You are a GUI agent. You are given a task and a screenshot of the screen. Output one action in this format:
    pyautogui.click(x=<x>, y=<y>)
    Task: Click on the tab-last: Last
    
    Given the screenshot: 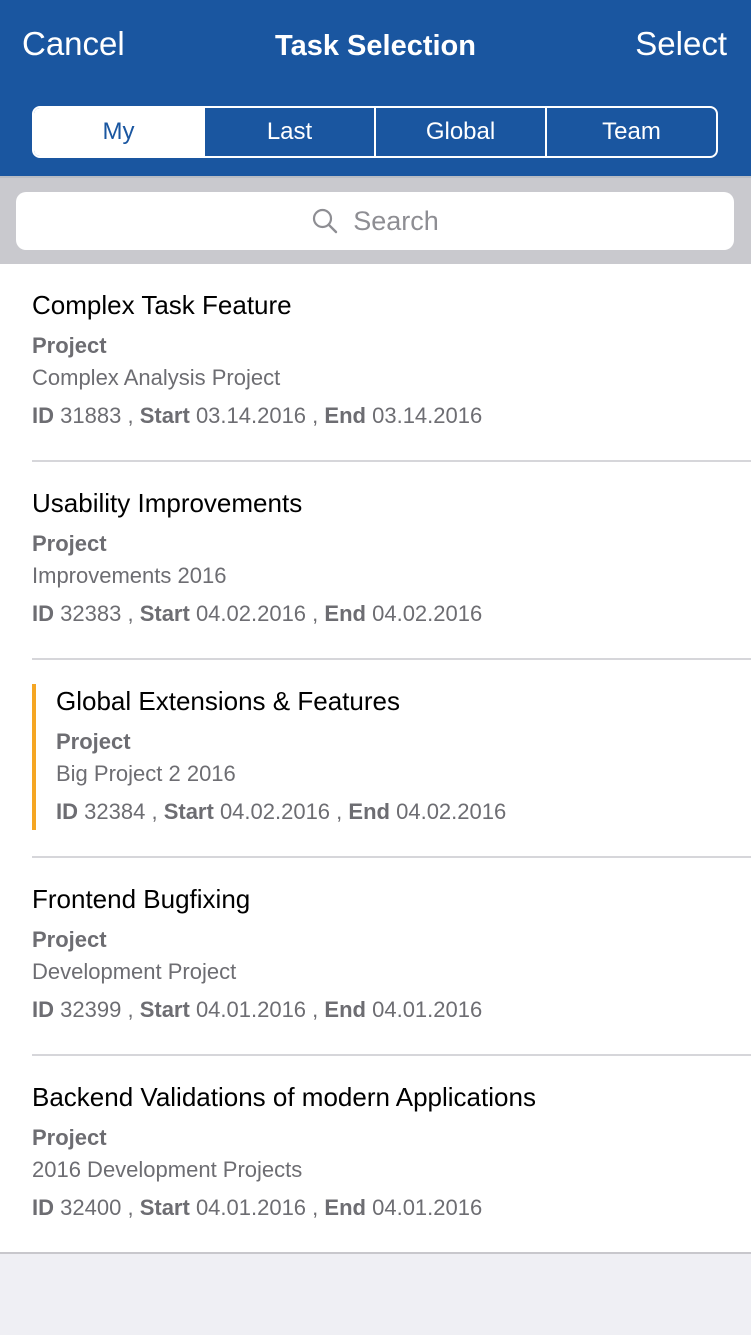 What is the action you would take?
    pyautogui.click(x=290, y=132)
    